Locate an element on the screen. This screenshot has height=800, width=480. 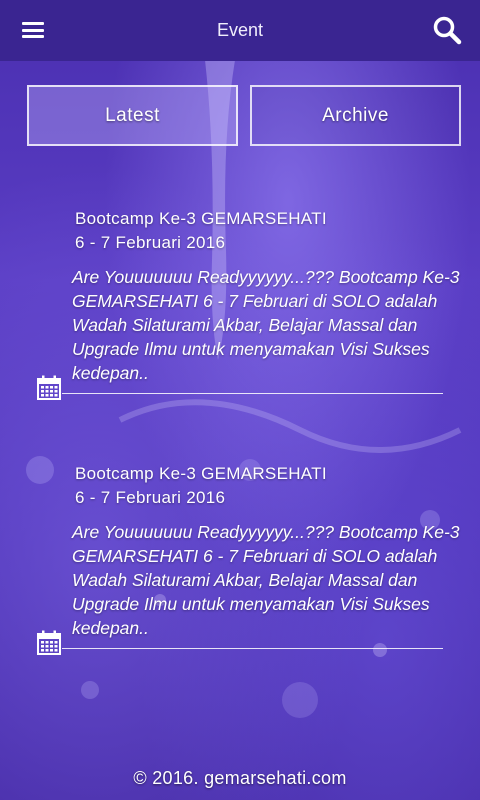
app-header: Event is located at coordinates (240, 30).